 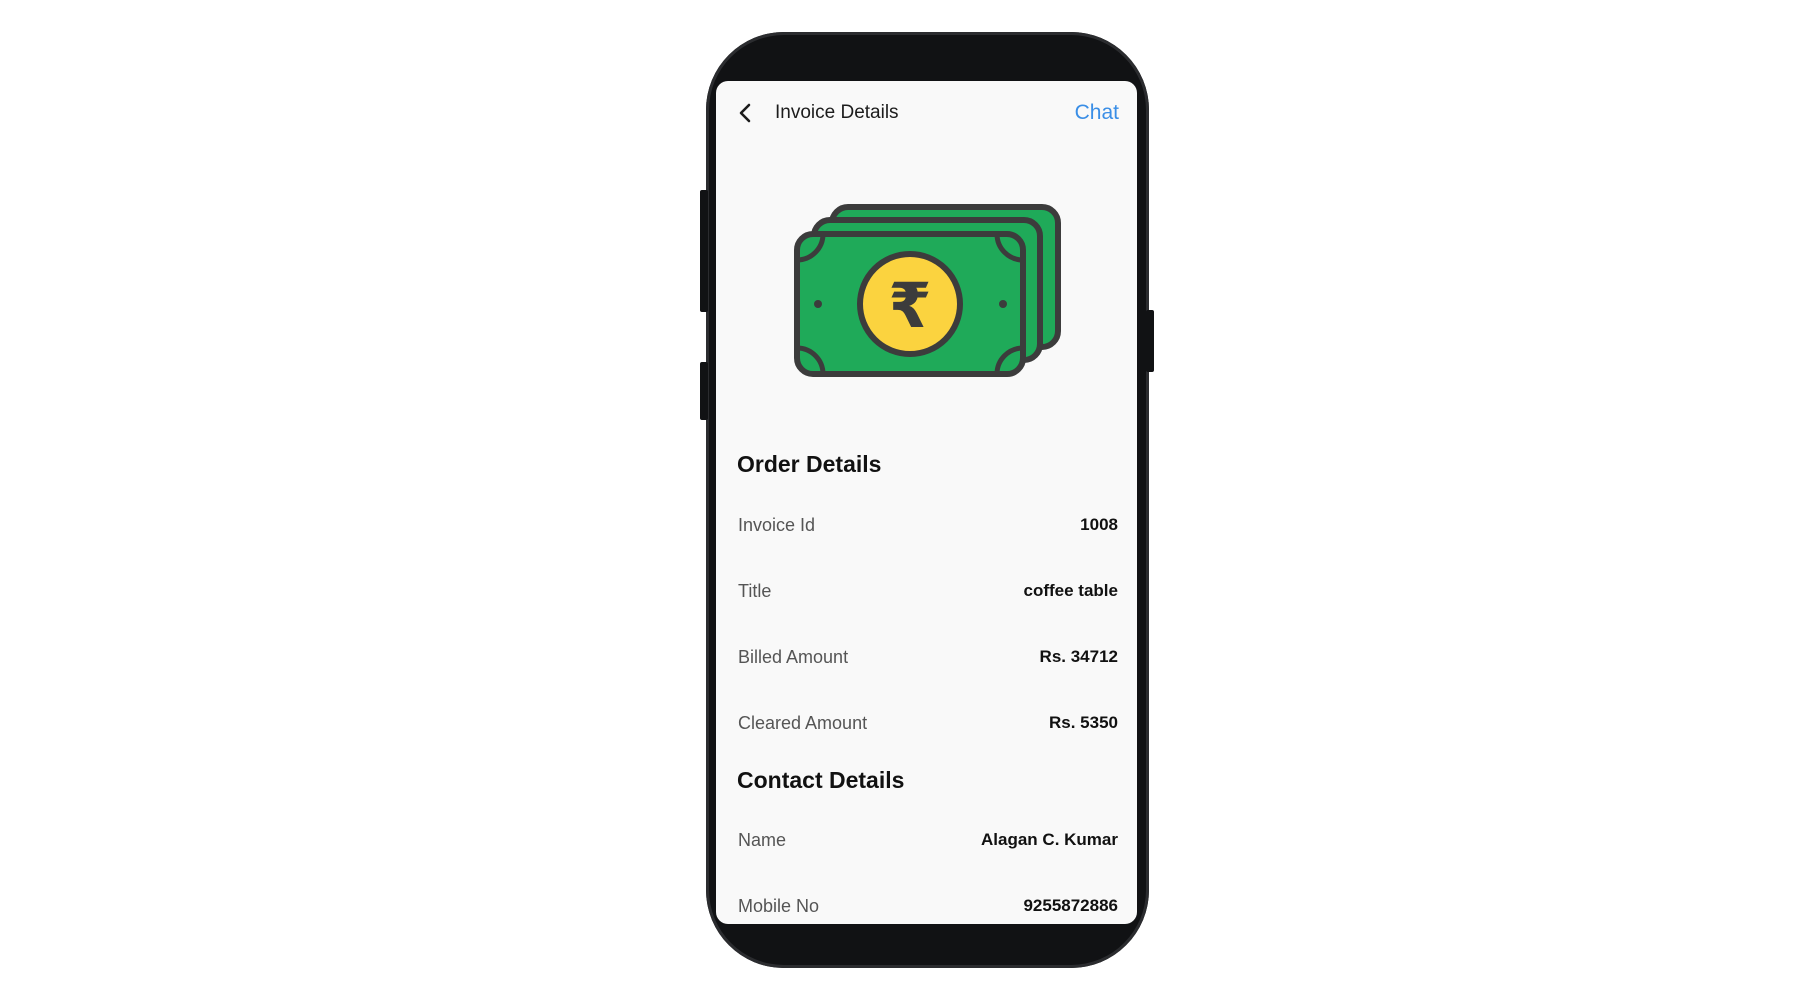 What do you see at coordinates (928, 723) in the screenshot?
I see `cleared-amount-row: Cleared Amount Rs. 5350` at bounding box center [928, 723].